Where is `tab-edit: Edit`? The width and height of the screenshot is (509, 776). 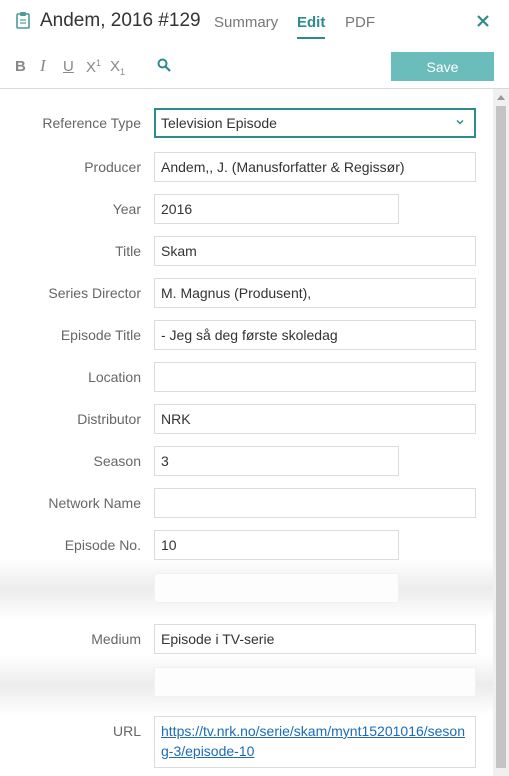 tab-edit: Edit is located at coordinates (311, 26).